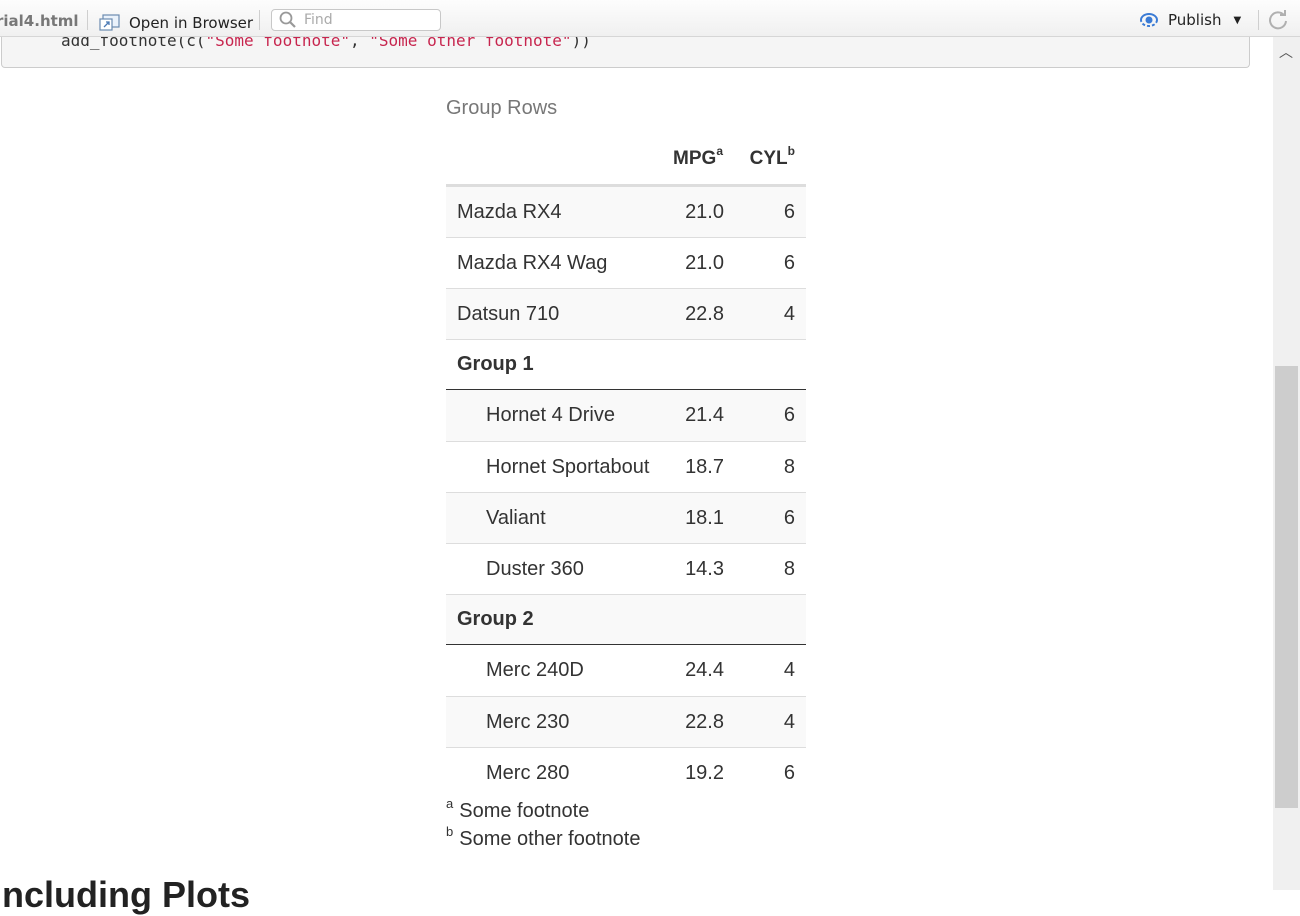  What do you see at coordinates (191, 23) in the screenshot?
I see `open-in-browser-label: Open in Browser` at bounding box center [191, 23].